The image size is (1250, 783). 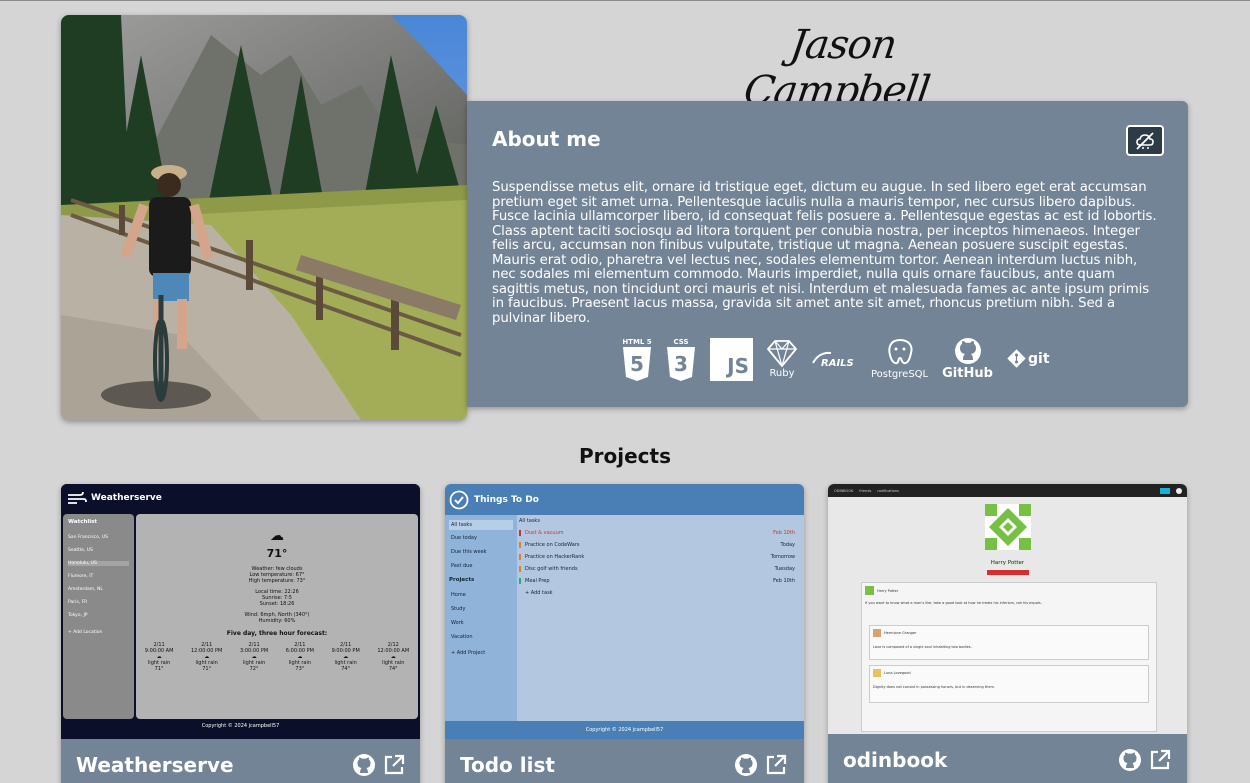 I want to click on rails-icon: RAILS, so click(x=834, y=359).